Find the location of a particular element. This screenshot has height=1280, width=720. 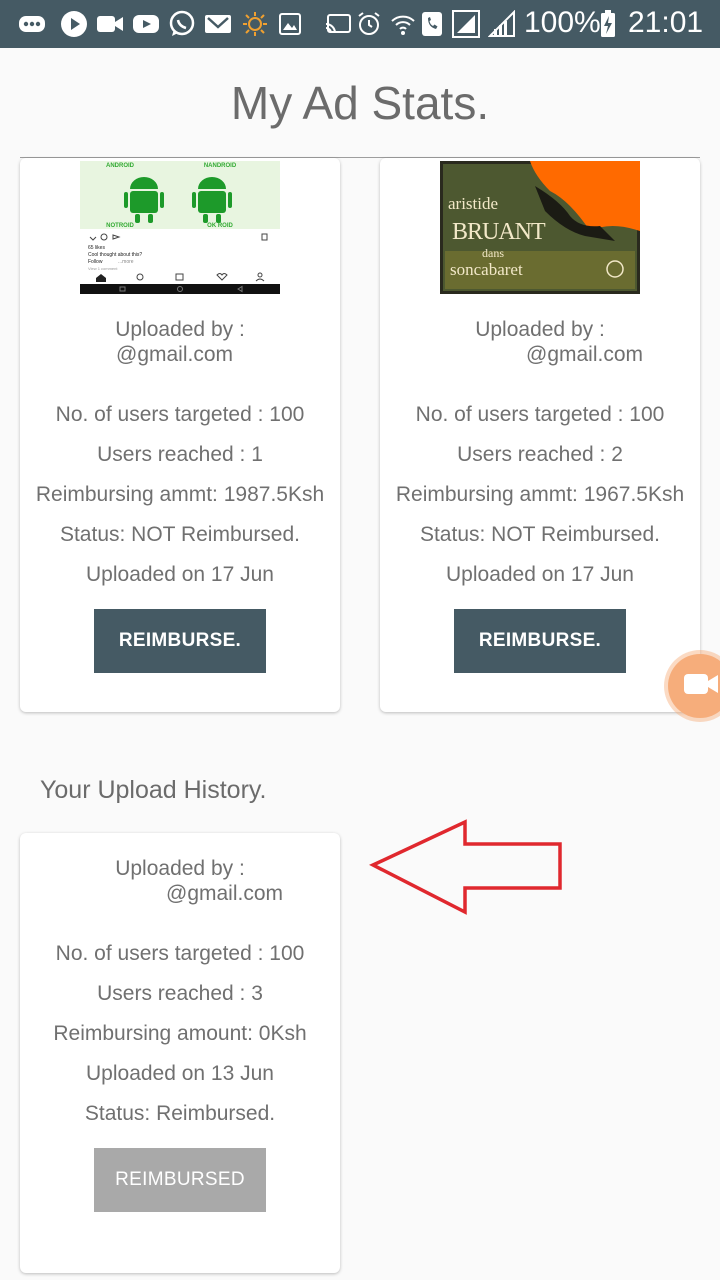

cast-icon is located at coordinates (338, 24).